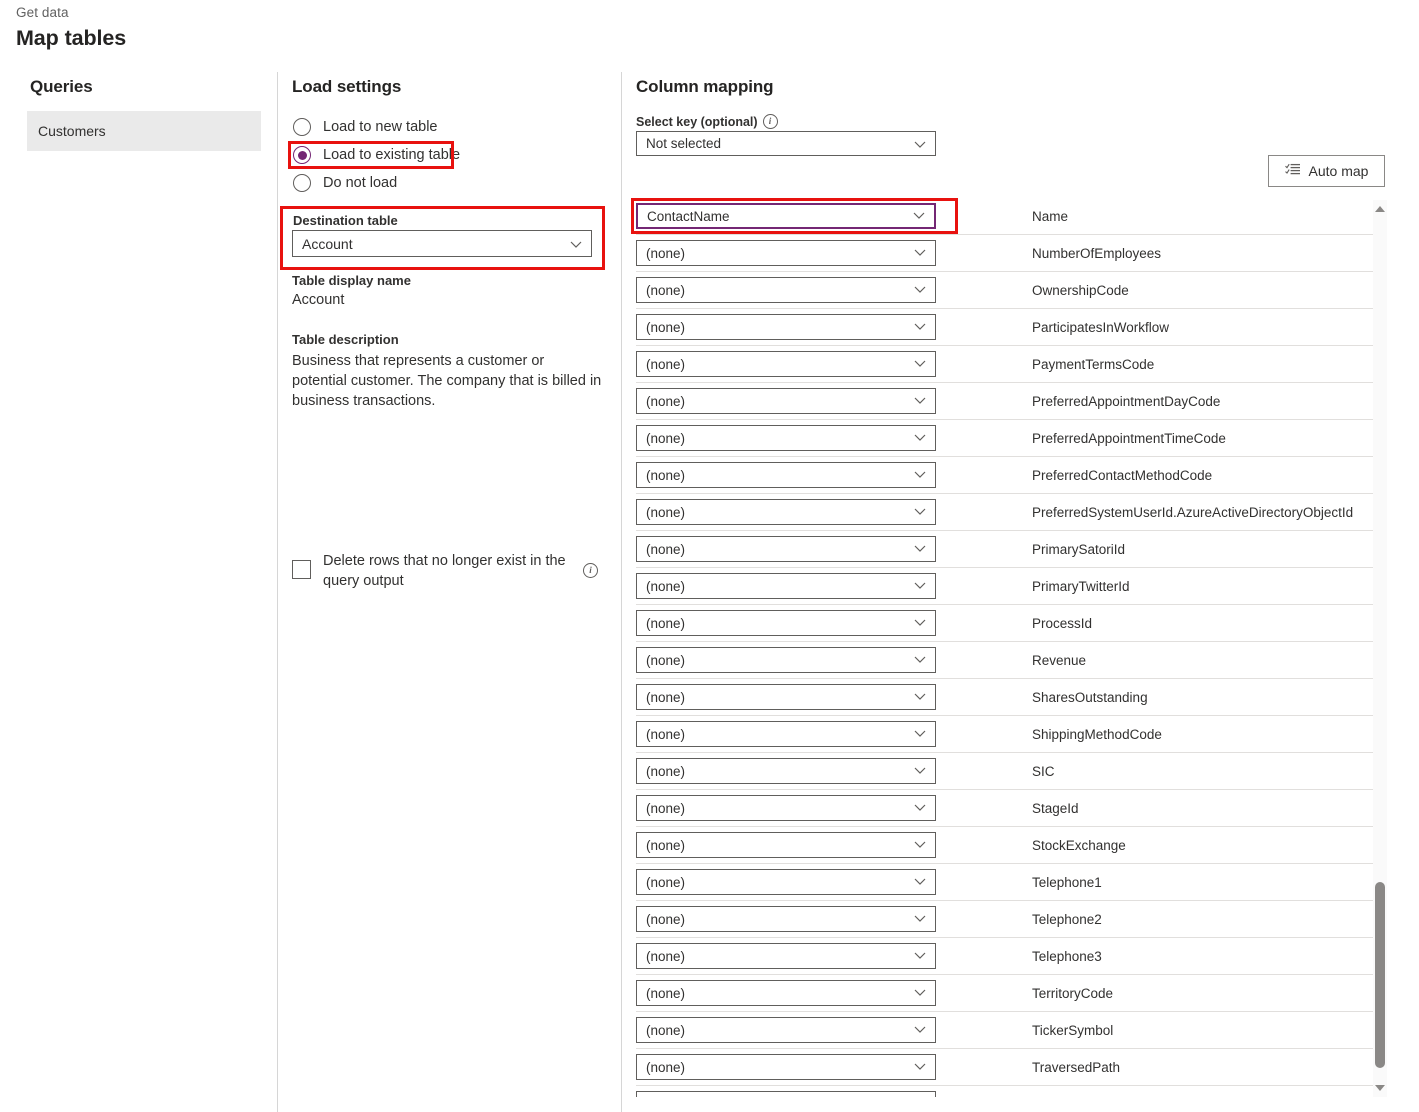  I want to click on table-row: (none) PreferredAppointmentTimeCode, so click(1006, 438).